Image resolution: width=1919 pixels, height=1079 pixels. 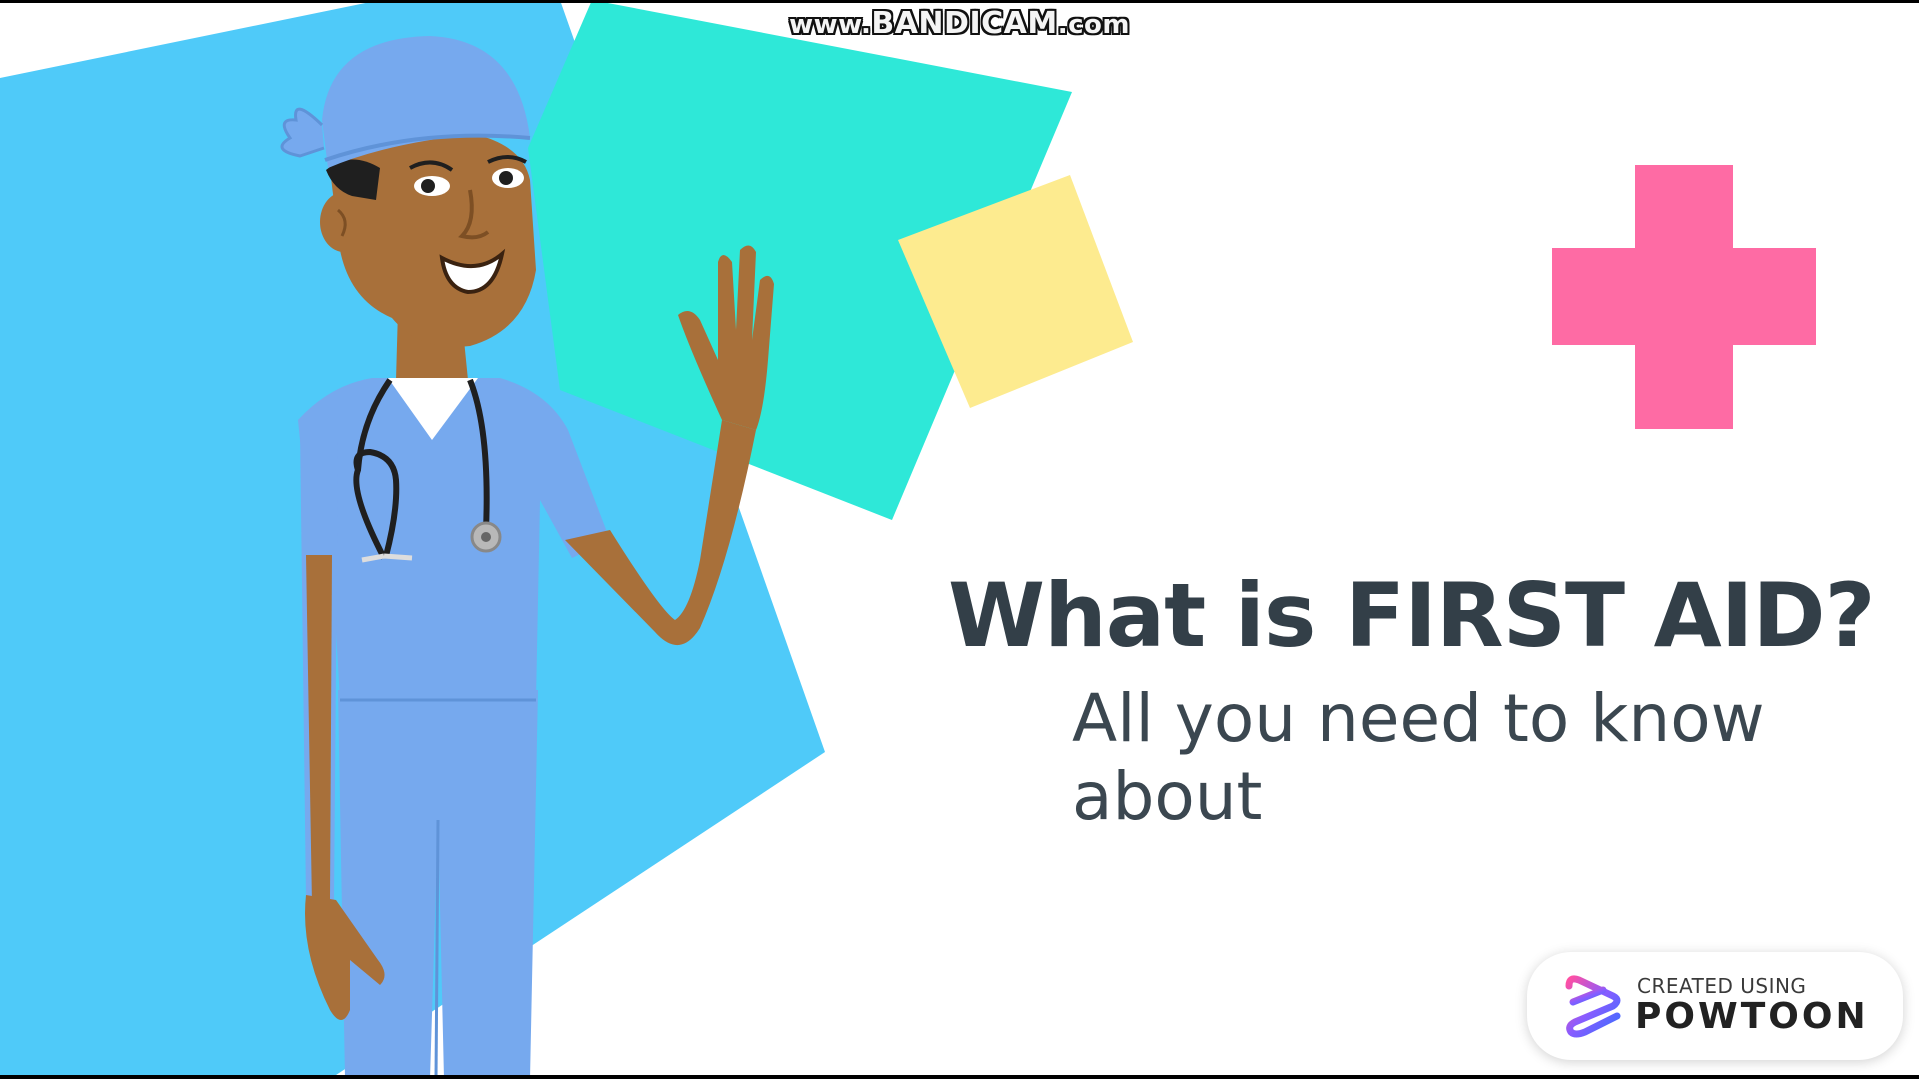 What do you see at coordinates (1593, 1006) in the screenshot?
I see `powtoon-logo-icon` at bounding box center [1593, 1006].